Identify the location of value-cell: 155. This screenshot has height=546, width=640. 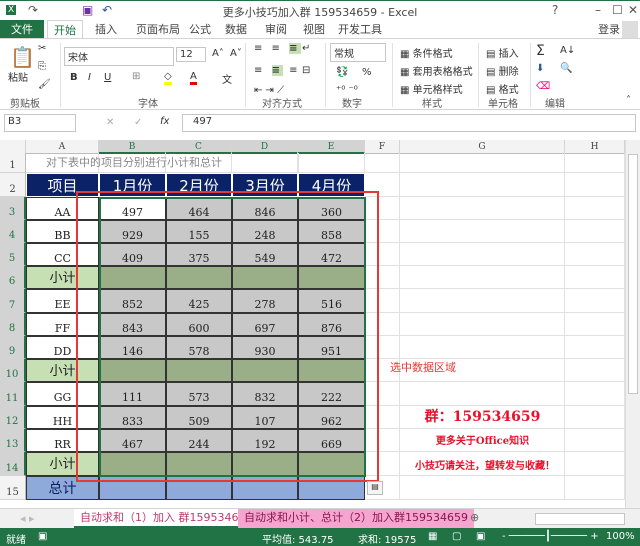
(199, 231).